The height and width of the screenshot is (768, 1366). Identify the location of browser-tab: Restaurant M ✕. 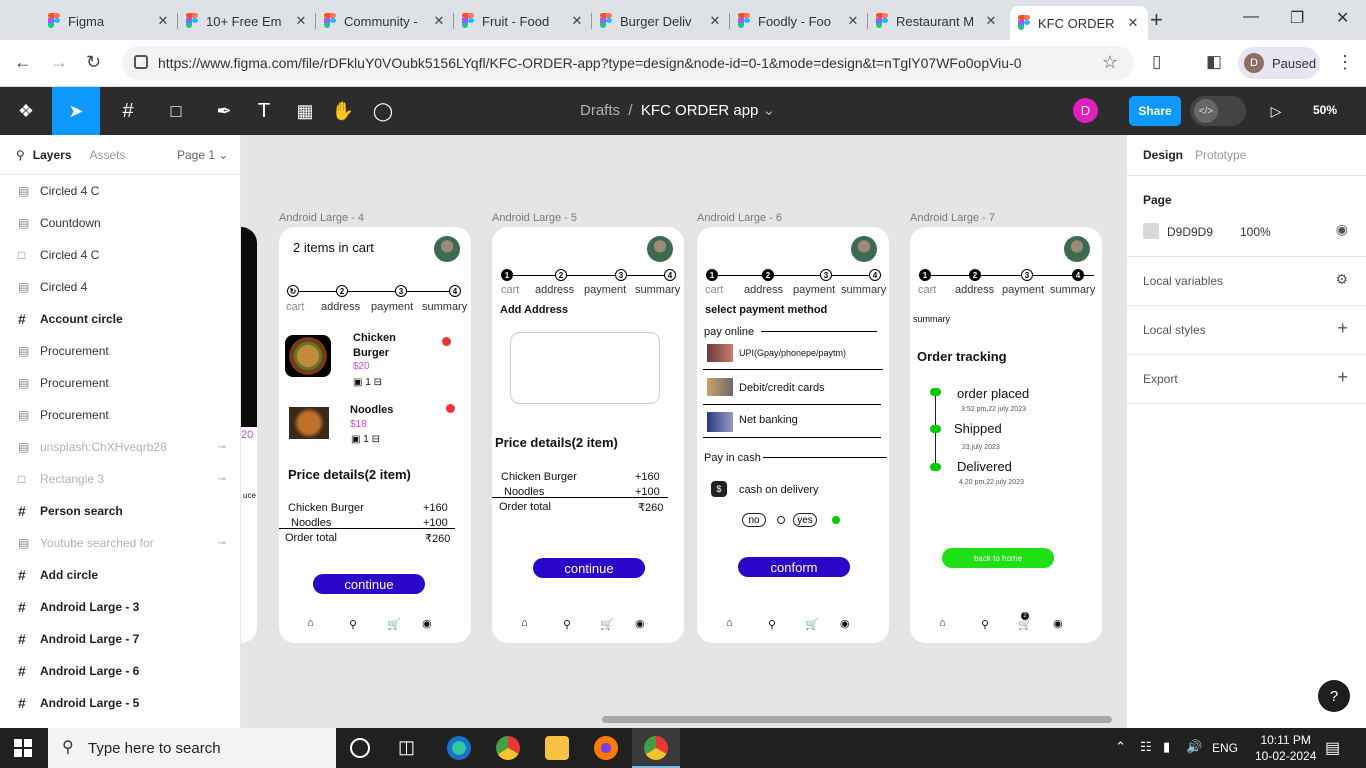
(937, 21).